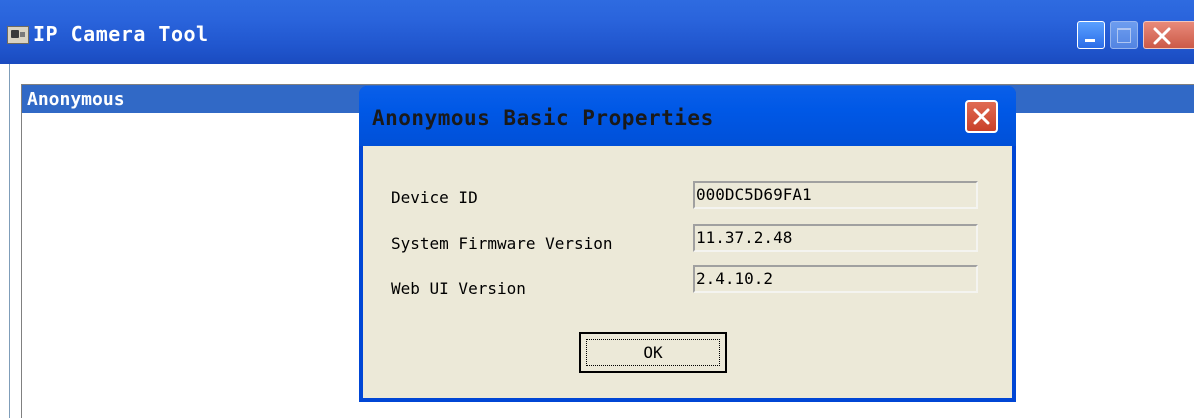  Describe the element at coordinates (835, 195) in the screenshot. I see `device-id-field: 000DC5D69FA1` at that location.